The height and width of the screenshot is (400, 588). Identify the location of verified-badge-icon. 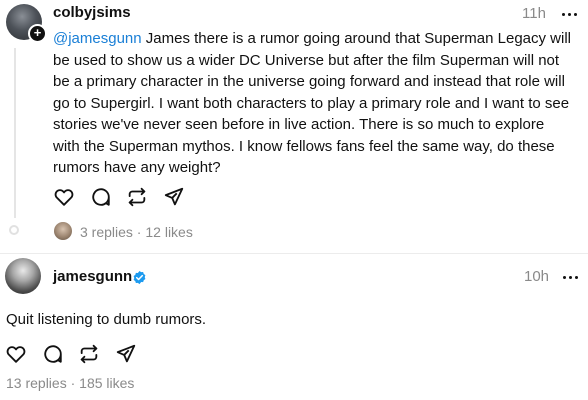
(139, 277).